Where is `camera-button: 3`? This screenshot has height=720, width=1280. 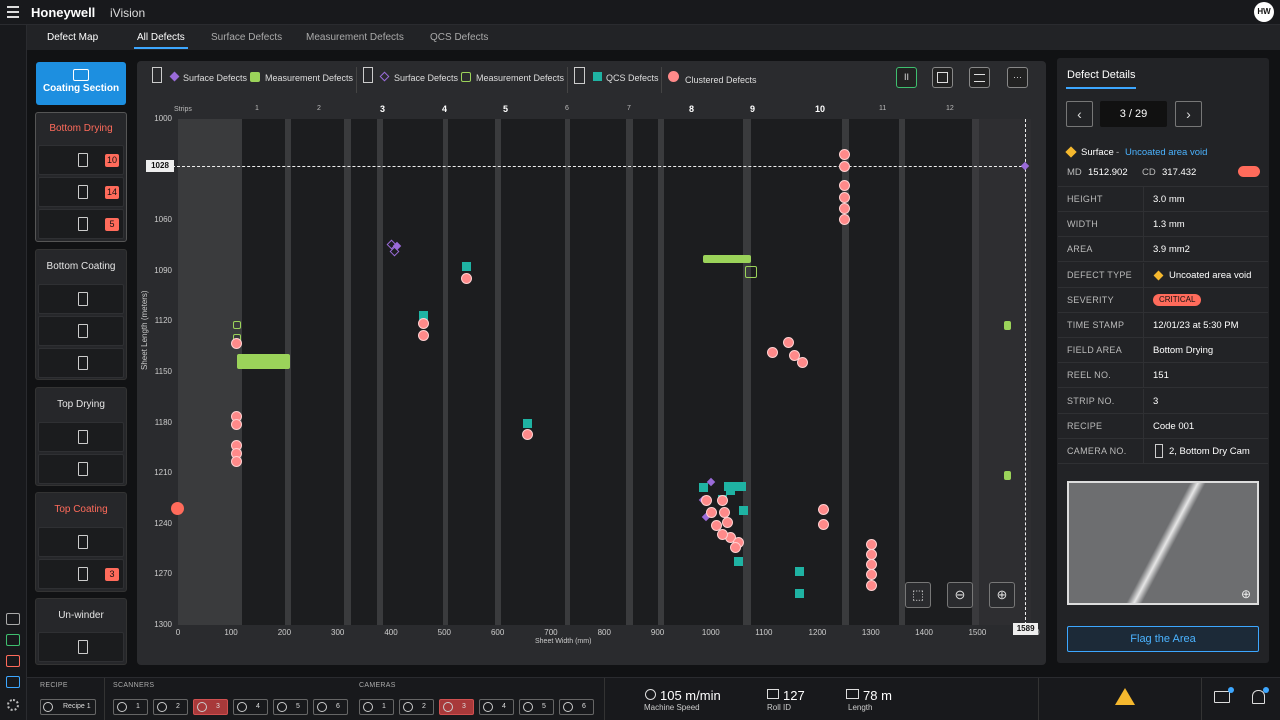
camera-button: 3 is located at coordinates (456, 707).